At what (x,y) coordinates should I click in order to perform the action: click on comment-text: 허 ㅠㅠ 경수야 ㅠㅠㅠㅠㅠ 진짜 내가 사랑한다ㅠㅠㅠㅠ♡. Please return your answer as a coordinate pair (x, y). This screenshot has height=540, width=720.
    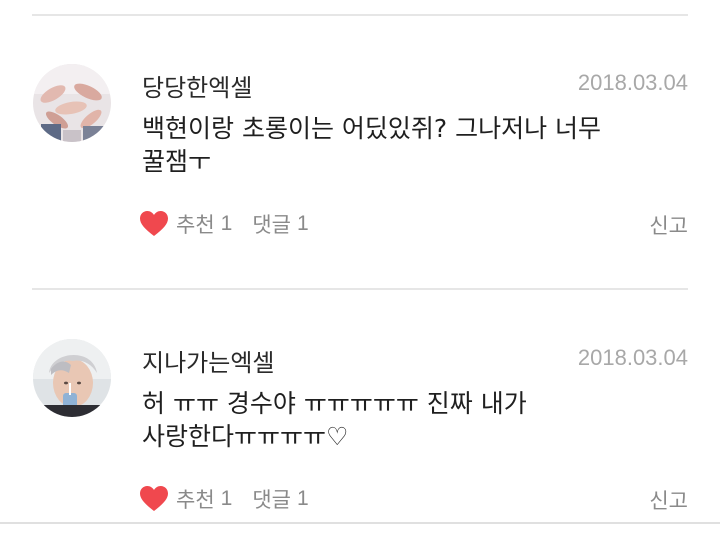
    Looking at the image, I should click on (334, 420).